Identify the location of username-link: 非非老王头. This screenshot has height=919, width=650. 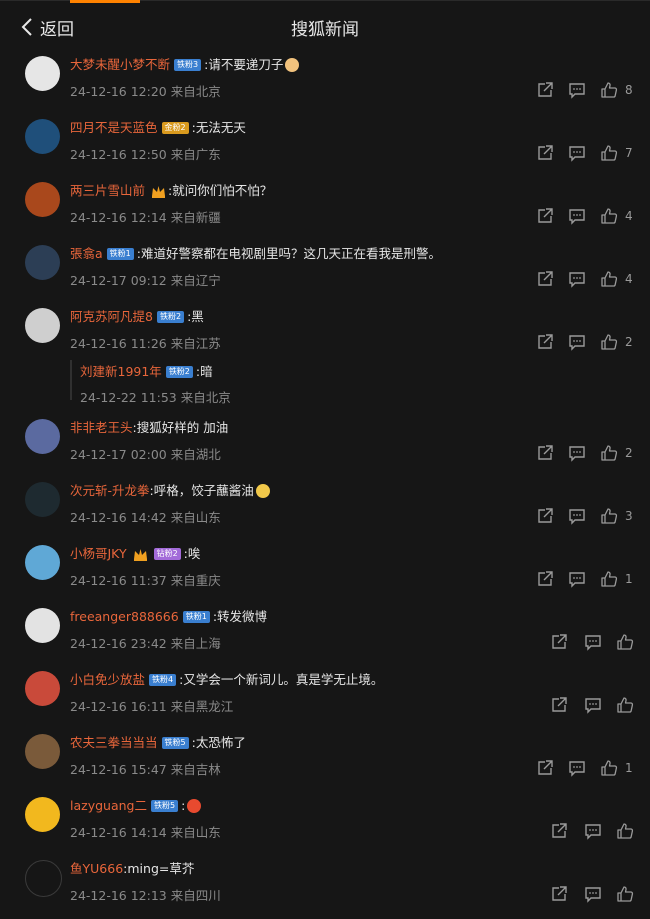
(101, 428).